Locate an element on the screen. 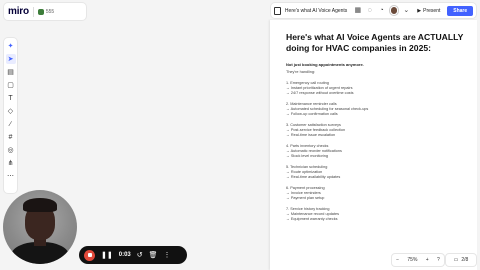 This screenshot has height=270, width=480. pen-icon: ∕ is located at coordinates (11, 124).